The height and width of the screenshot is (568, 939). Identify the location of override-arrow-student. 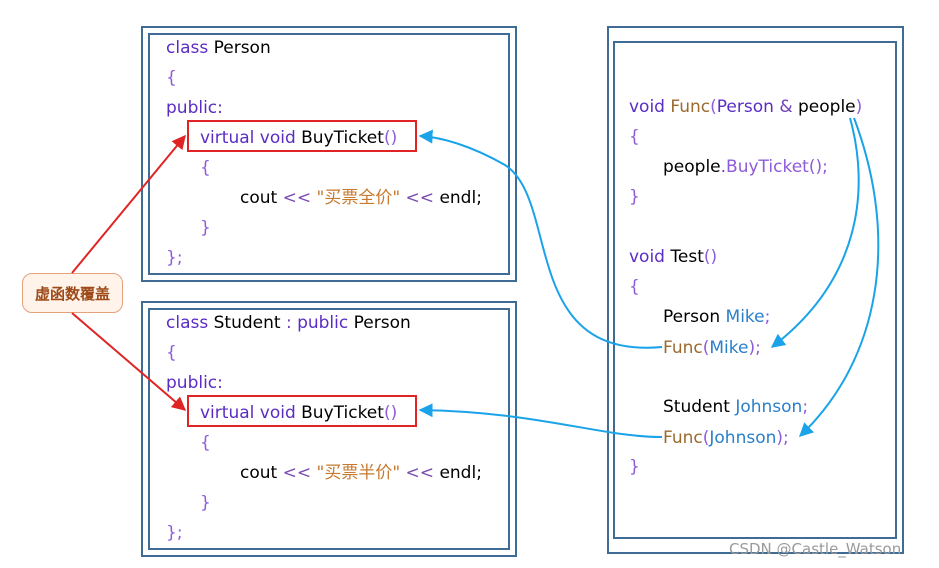
(129, 361).